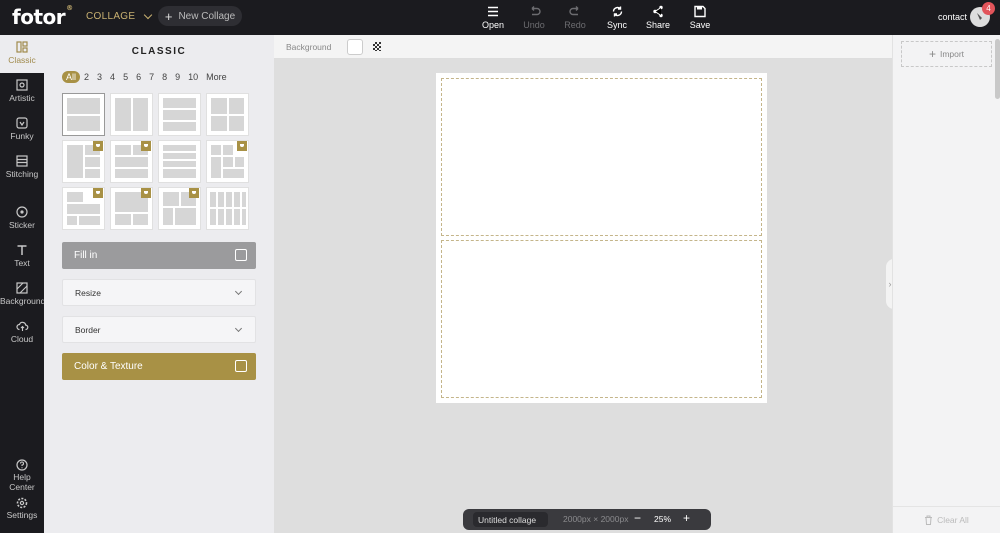  What do you see at coordinates (952, 54) in the screenshot?
I see `import-label: Import` at bounding box center [952, 54].